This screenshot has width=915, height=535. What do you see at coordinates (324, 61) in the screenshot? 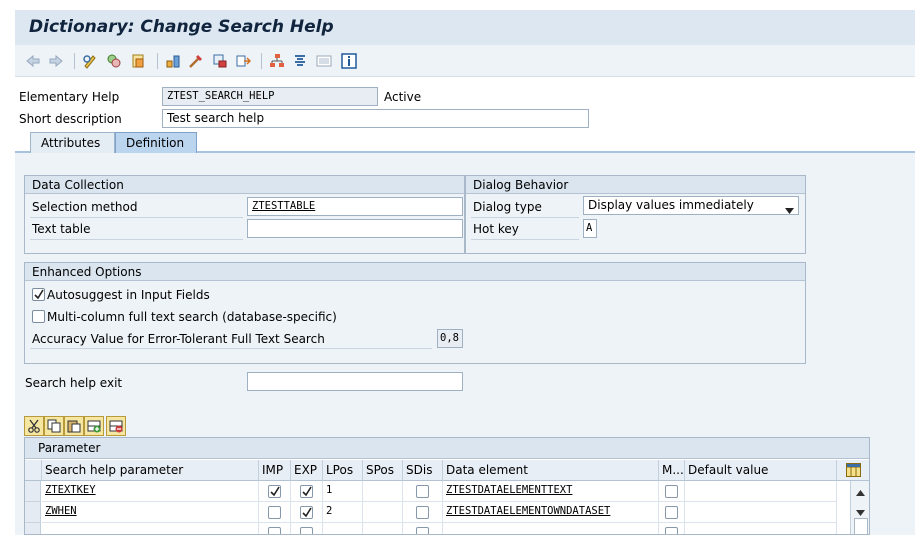
I see `documentation-icon` at bounding box center [324, 61].